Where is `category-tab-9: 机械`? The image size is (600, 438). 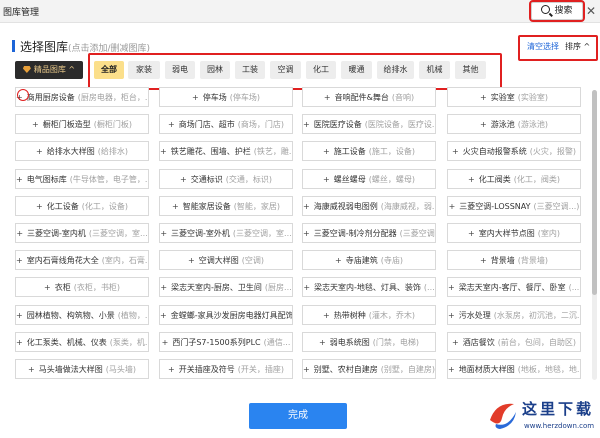
category-tab-9: 机械 is located at coordinates (434, 70).